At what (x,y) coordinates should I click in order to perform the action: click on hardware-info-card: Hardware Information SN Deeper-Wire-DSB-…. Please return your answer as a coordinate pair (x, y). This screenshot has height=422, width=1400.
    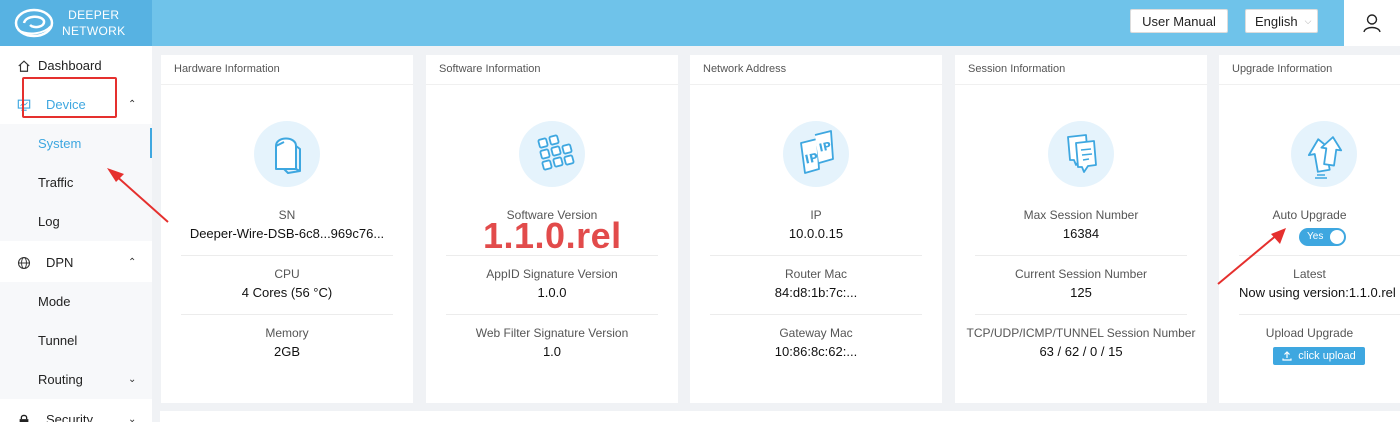
    Looking at the image, I should click on (287, 229).